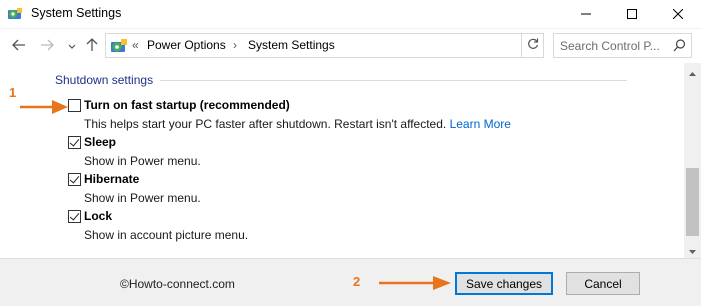 Image resolution: width=701 pixels, height=306 pixels. I want to click on lock-description: Show in account picture menu., so click(166, 235).